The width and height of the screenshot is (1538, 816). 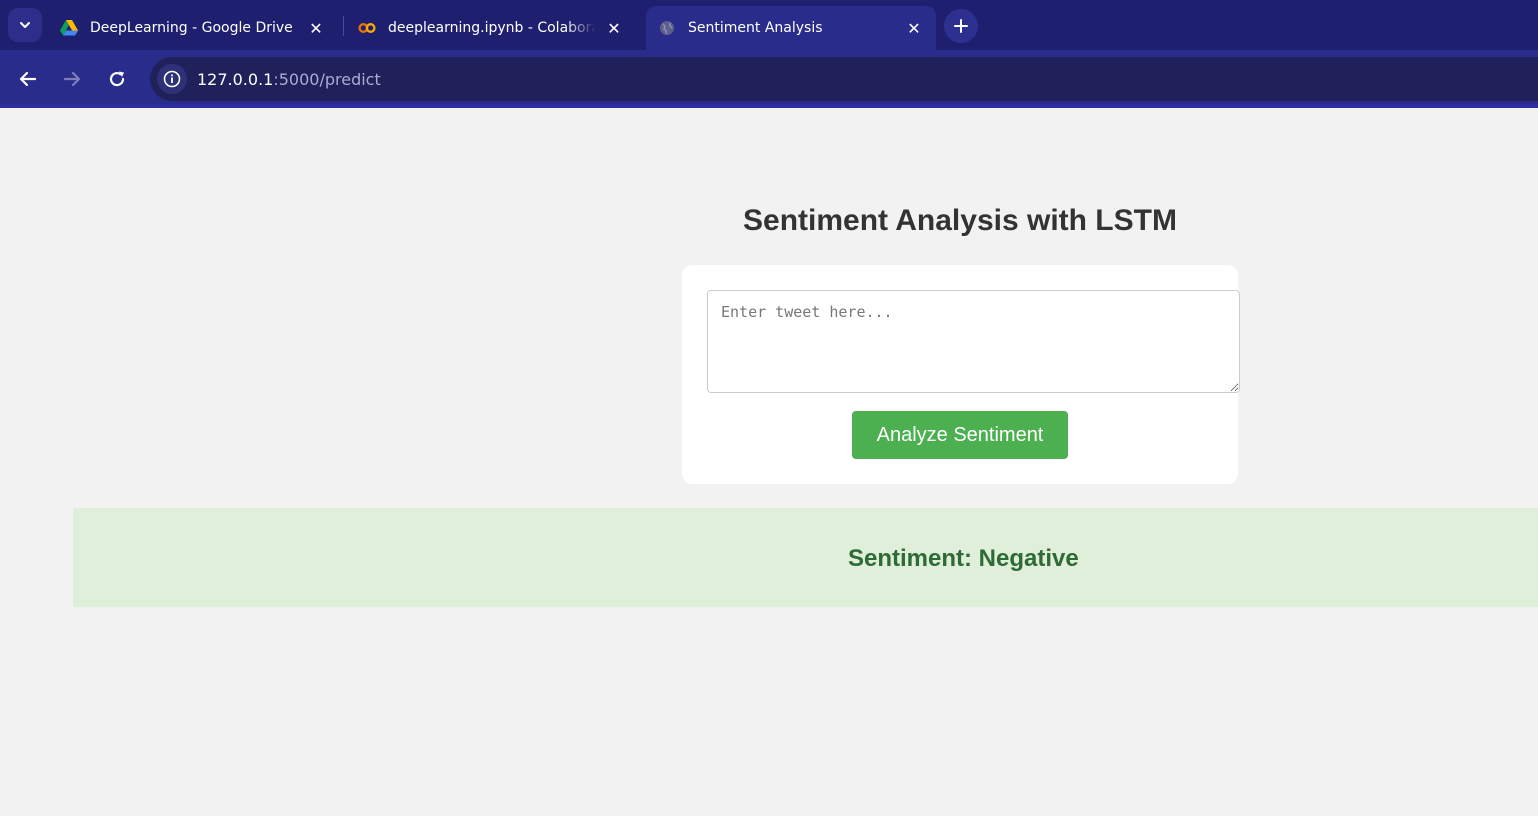 I want to click on tab-divider, so click(x=343, y=26).